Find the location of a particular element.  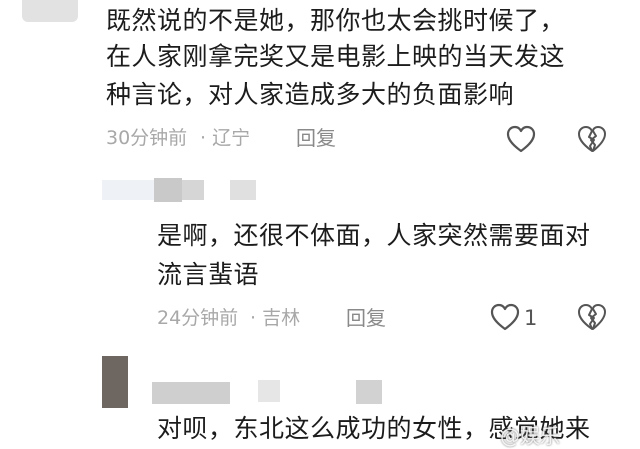

watermark: @娱乐 is located at coordinates (530, 436).